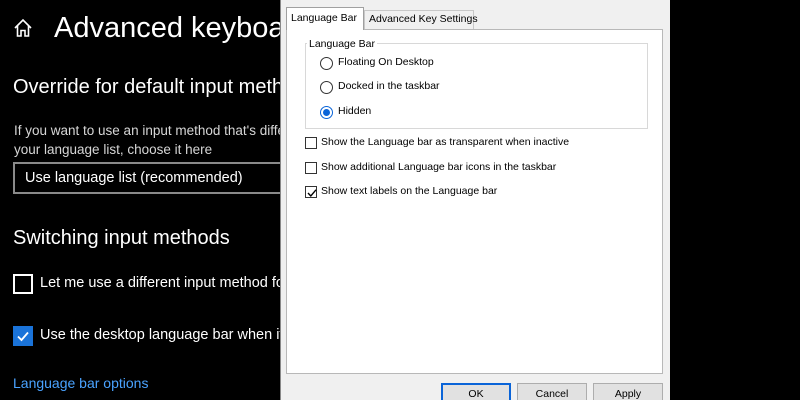  What do you see at coordinates (173, 335) in the screenshot?
I see `checkbox-label: Use the desktop language bar when it's a` at bounding box center [173, 335].